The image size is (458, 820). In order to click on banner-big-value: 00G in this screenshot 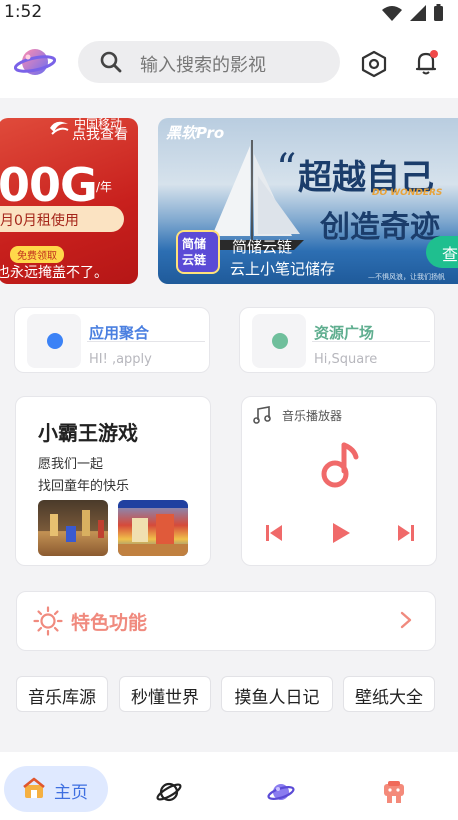, I will do `click(49, 185)`.